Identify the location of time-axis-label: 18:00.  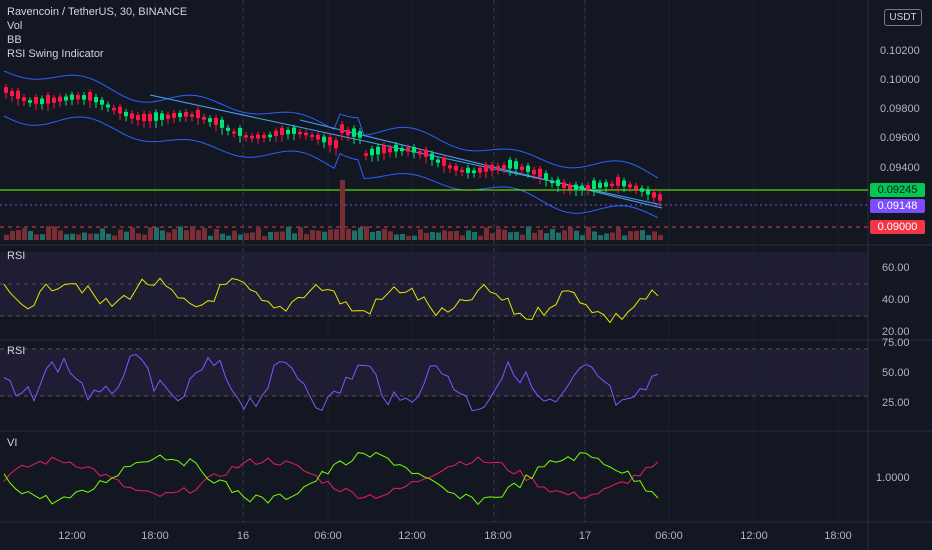
(155, 536).